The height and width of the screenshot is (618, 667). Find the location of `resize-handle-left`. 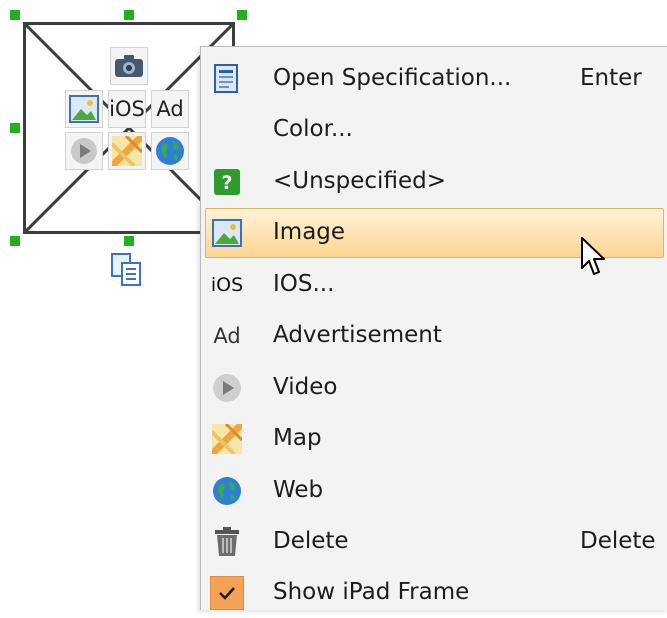

resize-handle-left is located at coordinates (15, 128).